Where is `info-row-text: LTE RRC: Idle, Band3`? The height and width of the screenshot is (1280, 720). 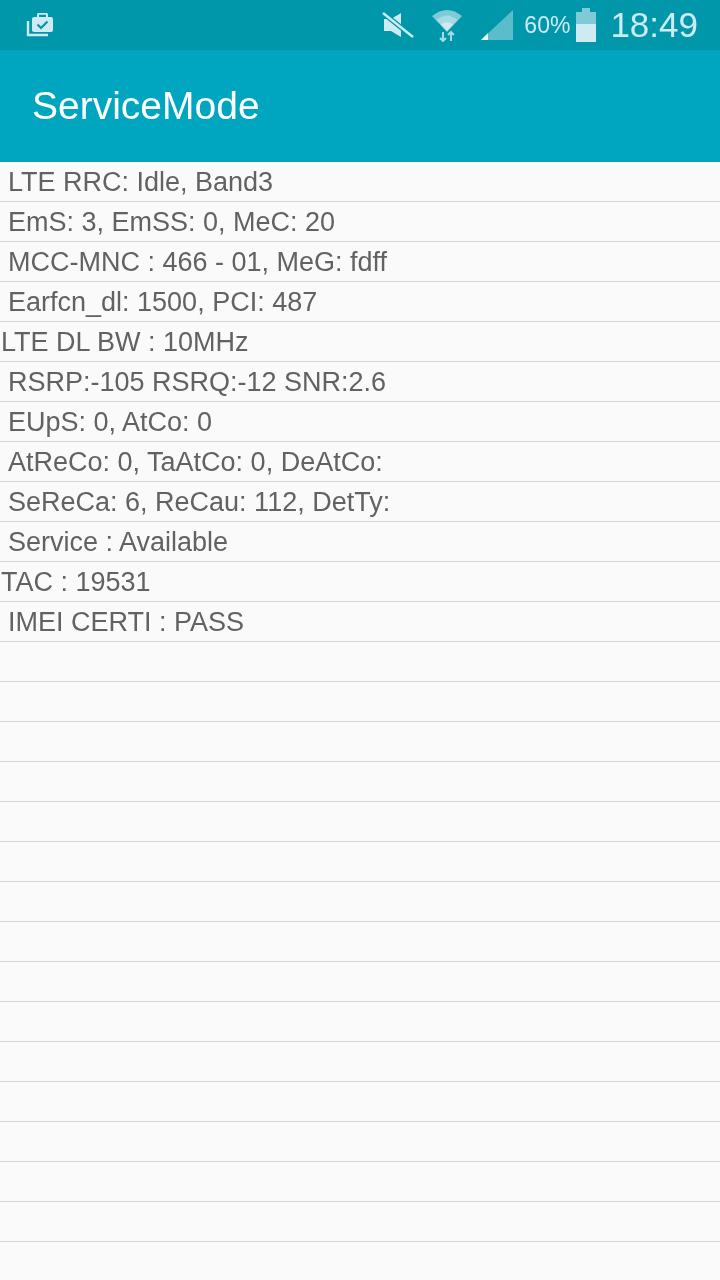
info-row-text: LTE RRC: Idle, Band3 is located at coordinates (141, 182).